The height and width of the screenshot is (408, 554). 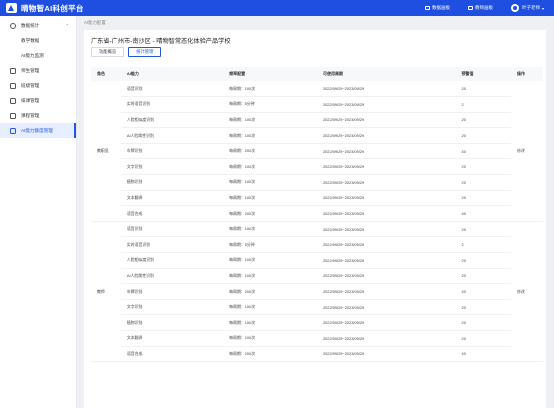 I want to click on col-ai: AI能力, so click(x=132, y=73).